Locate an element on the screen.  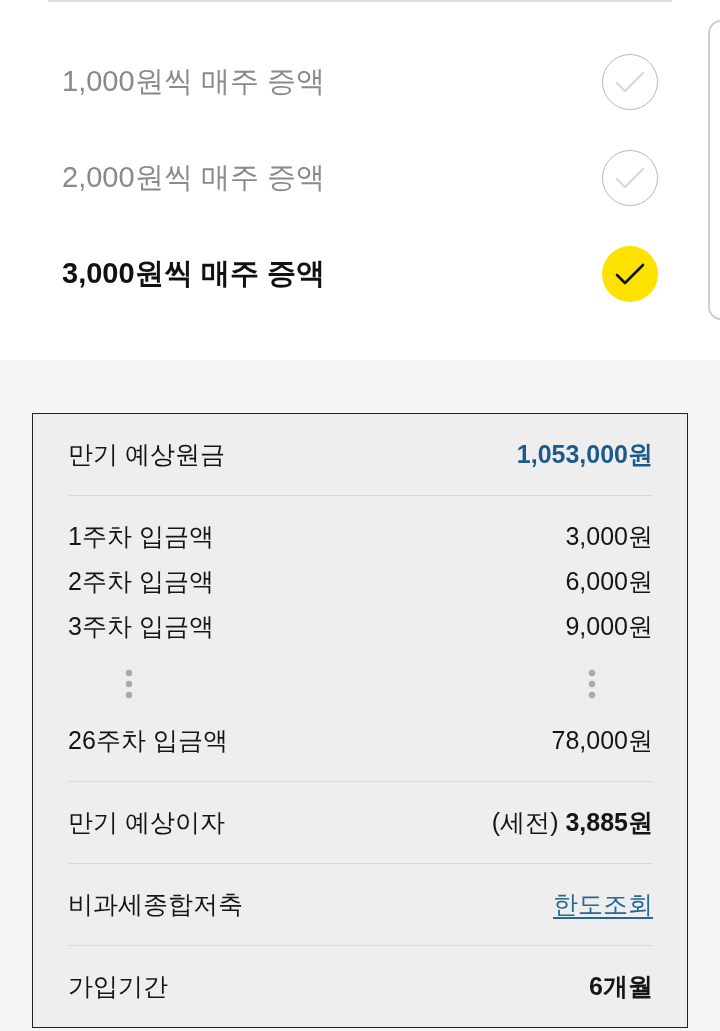
row-label: 3주차 입금액 is located at coordinates (141, 626).